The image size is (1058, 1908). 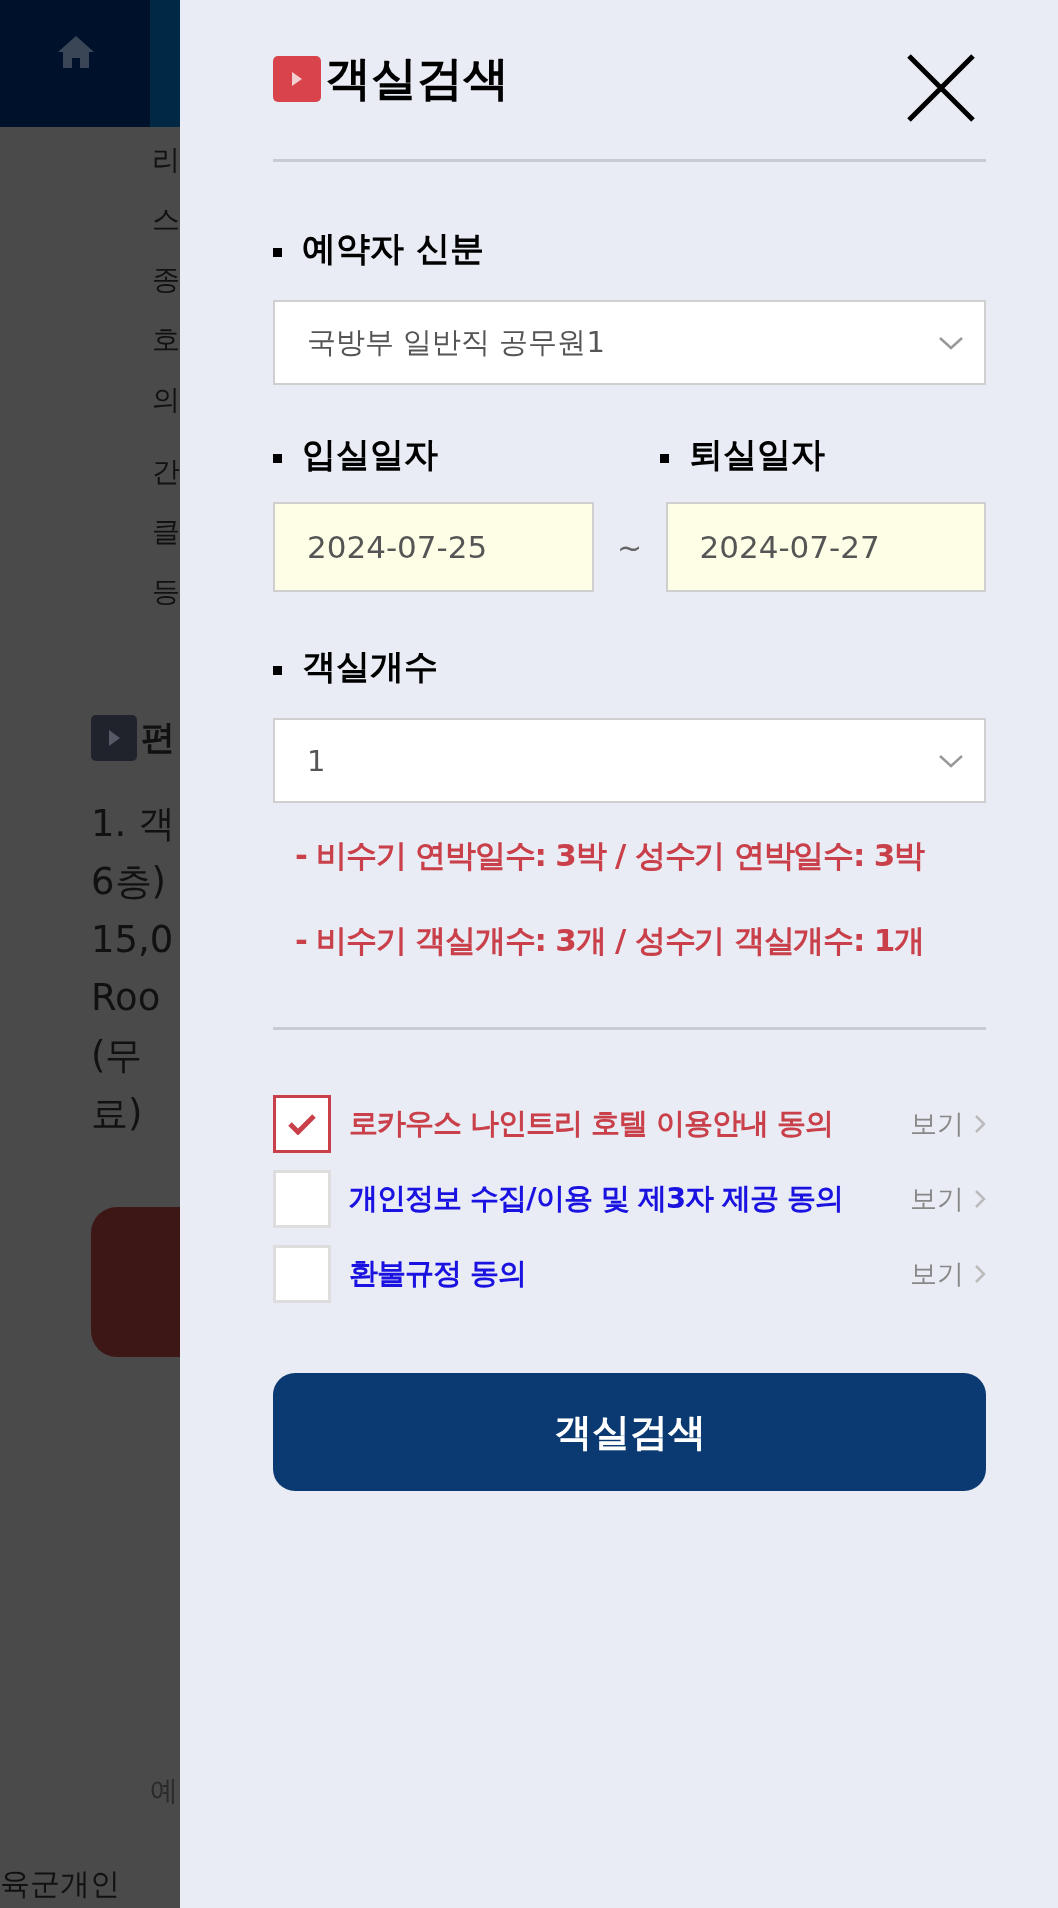 What do you see at coordinates (166, 472) in the screenshot?
I see `cut-text: 간` at bounding box center [166, 472].